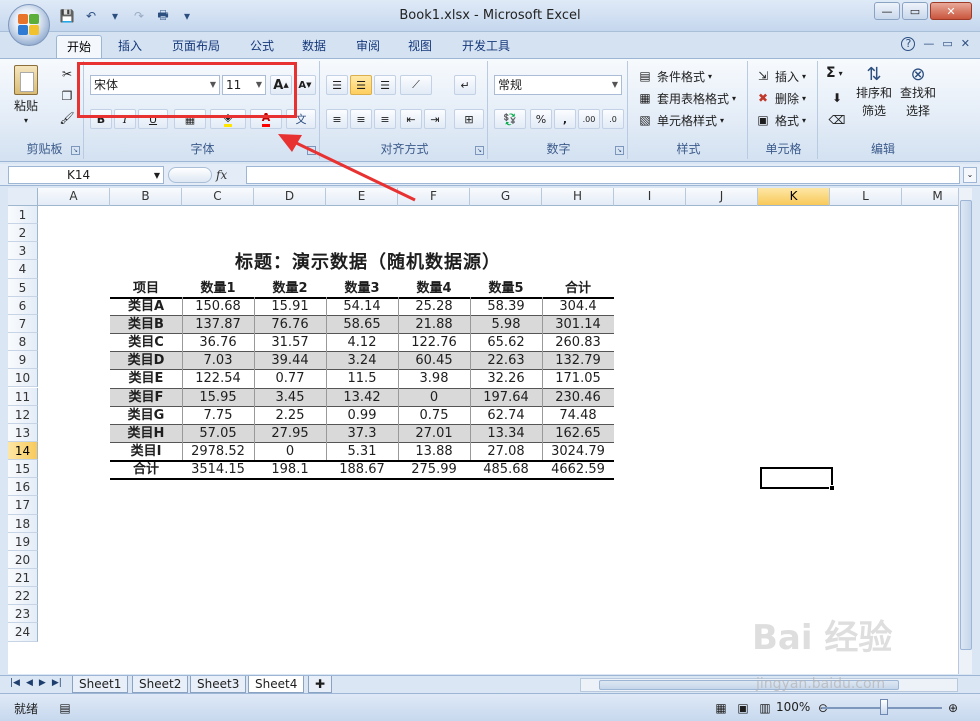  What do you see at coordinates (311, 150) in the screenshot?
I see `font-launcher-icon: ↘` at bounding box center [311, 150].